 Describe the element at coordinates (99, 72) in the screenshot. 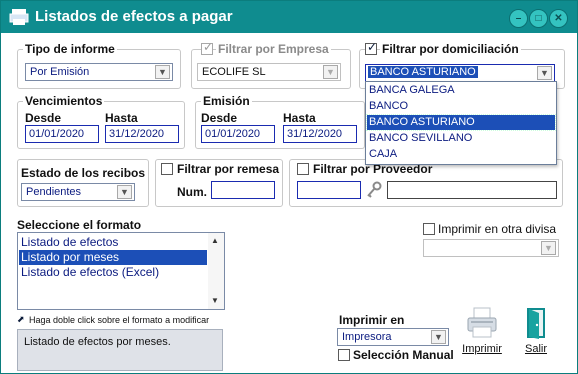

I see `tipo-informe-select: Por Emisión ▼` at that location.